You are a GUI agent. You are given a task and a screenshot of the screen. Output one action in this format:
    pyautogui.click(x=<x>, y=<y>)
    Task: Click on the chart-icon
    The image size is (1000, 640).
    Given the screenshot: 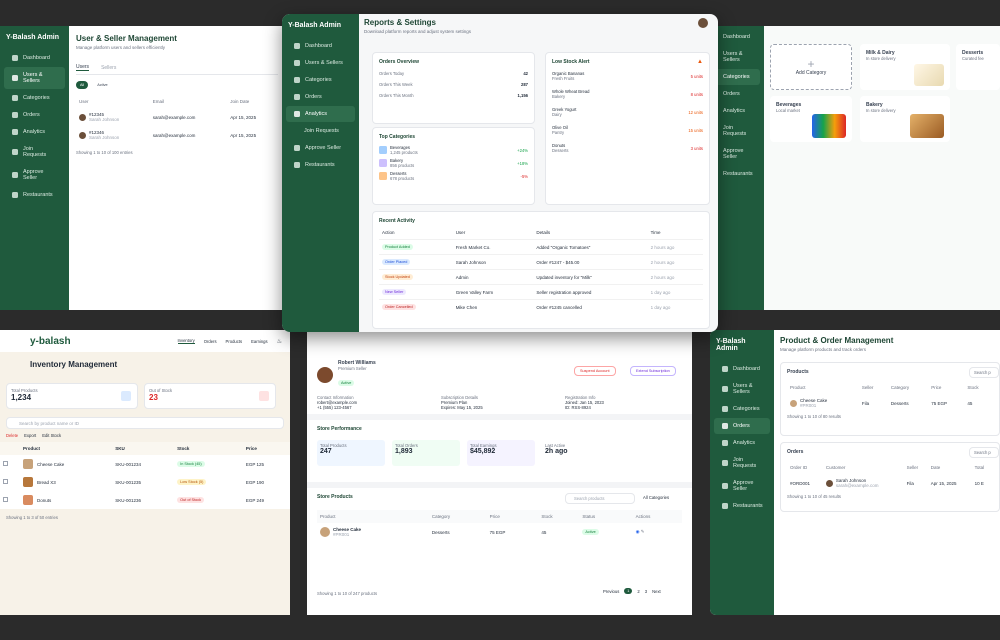 What is the action you would take?
    pyautogui.click(x=15, y=132)
    